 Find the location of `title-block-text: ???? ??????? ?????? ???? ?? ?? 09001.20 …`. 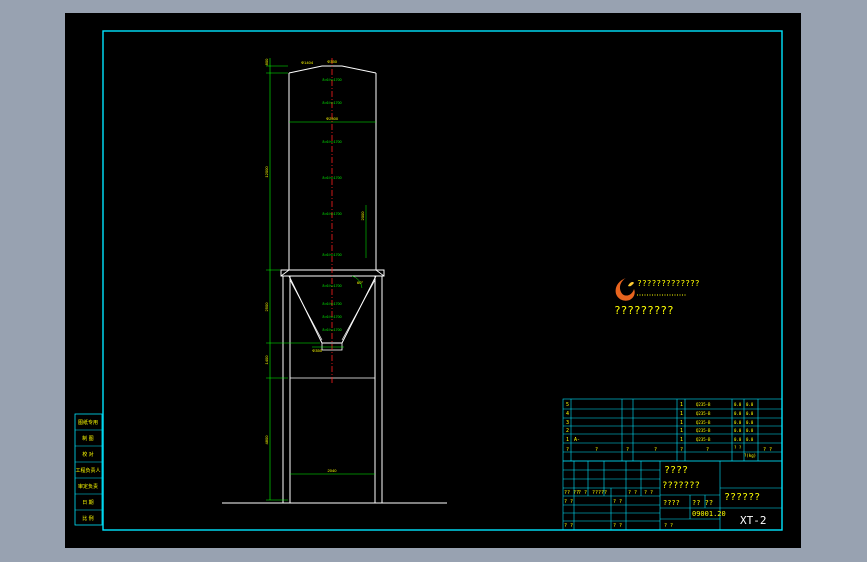

title-block-text: ???? ??????? ?????? ???? ?? ?? 09001.20 … is located at coordinates (665, 497).